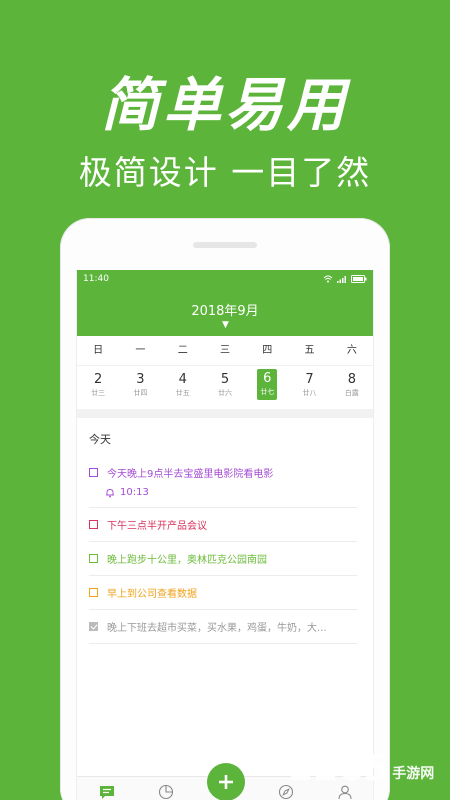  What do you see at coordinates (267, 378) in the screenshot?
I see `date-number: 6` at bounding box center [267, 378].